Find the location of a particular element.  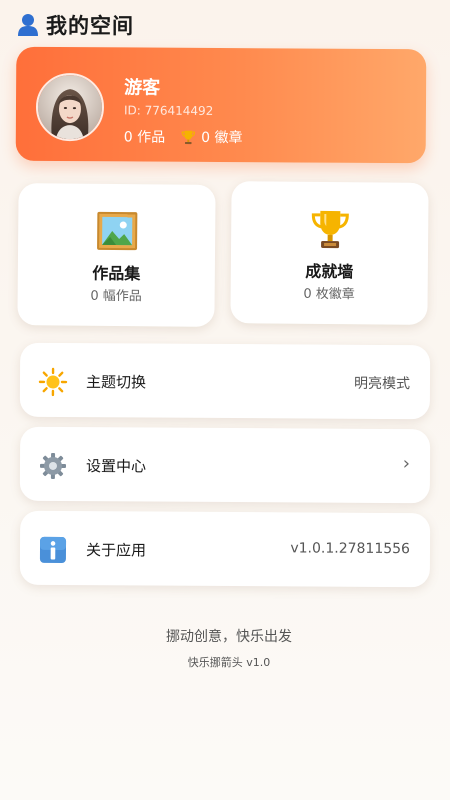

settings-center-row: 设置中心 › is located at coordinates (225, 465).